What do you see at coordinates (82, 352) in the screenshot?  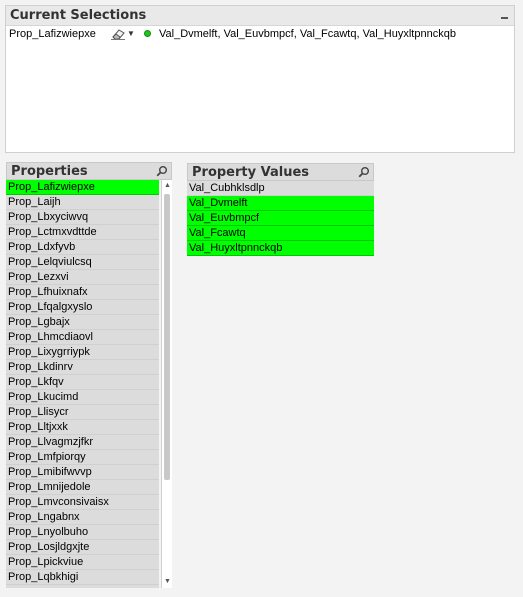 I see `list-item: Prop_Lixygrriypk` at bounding box center [82, 352].